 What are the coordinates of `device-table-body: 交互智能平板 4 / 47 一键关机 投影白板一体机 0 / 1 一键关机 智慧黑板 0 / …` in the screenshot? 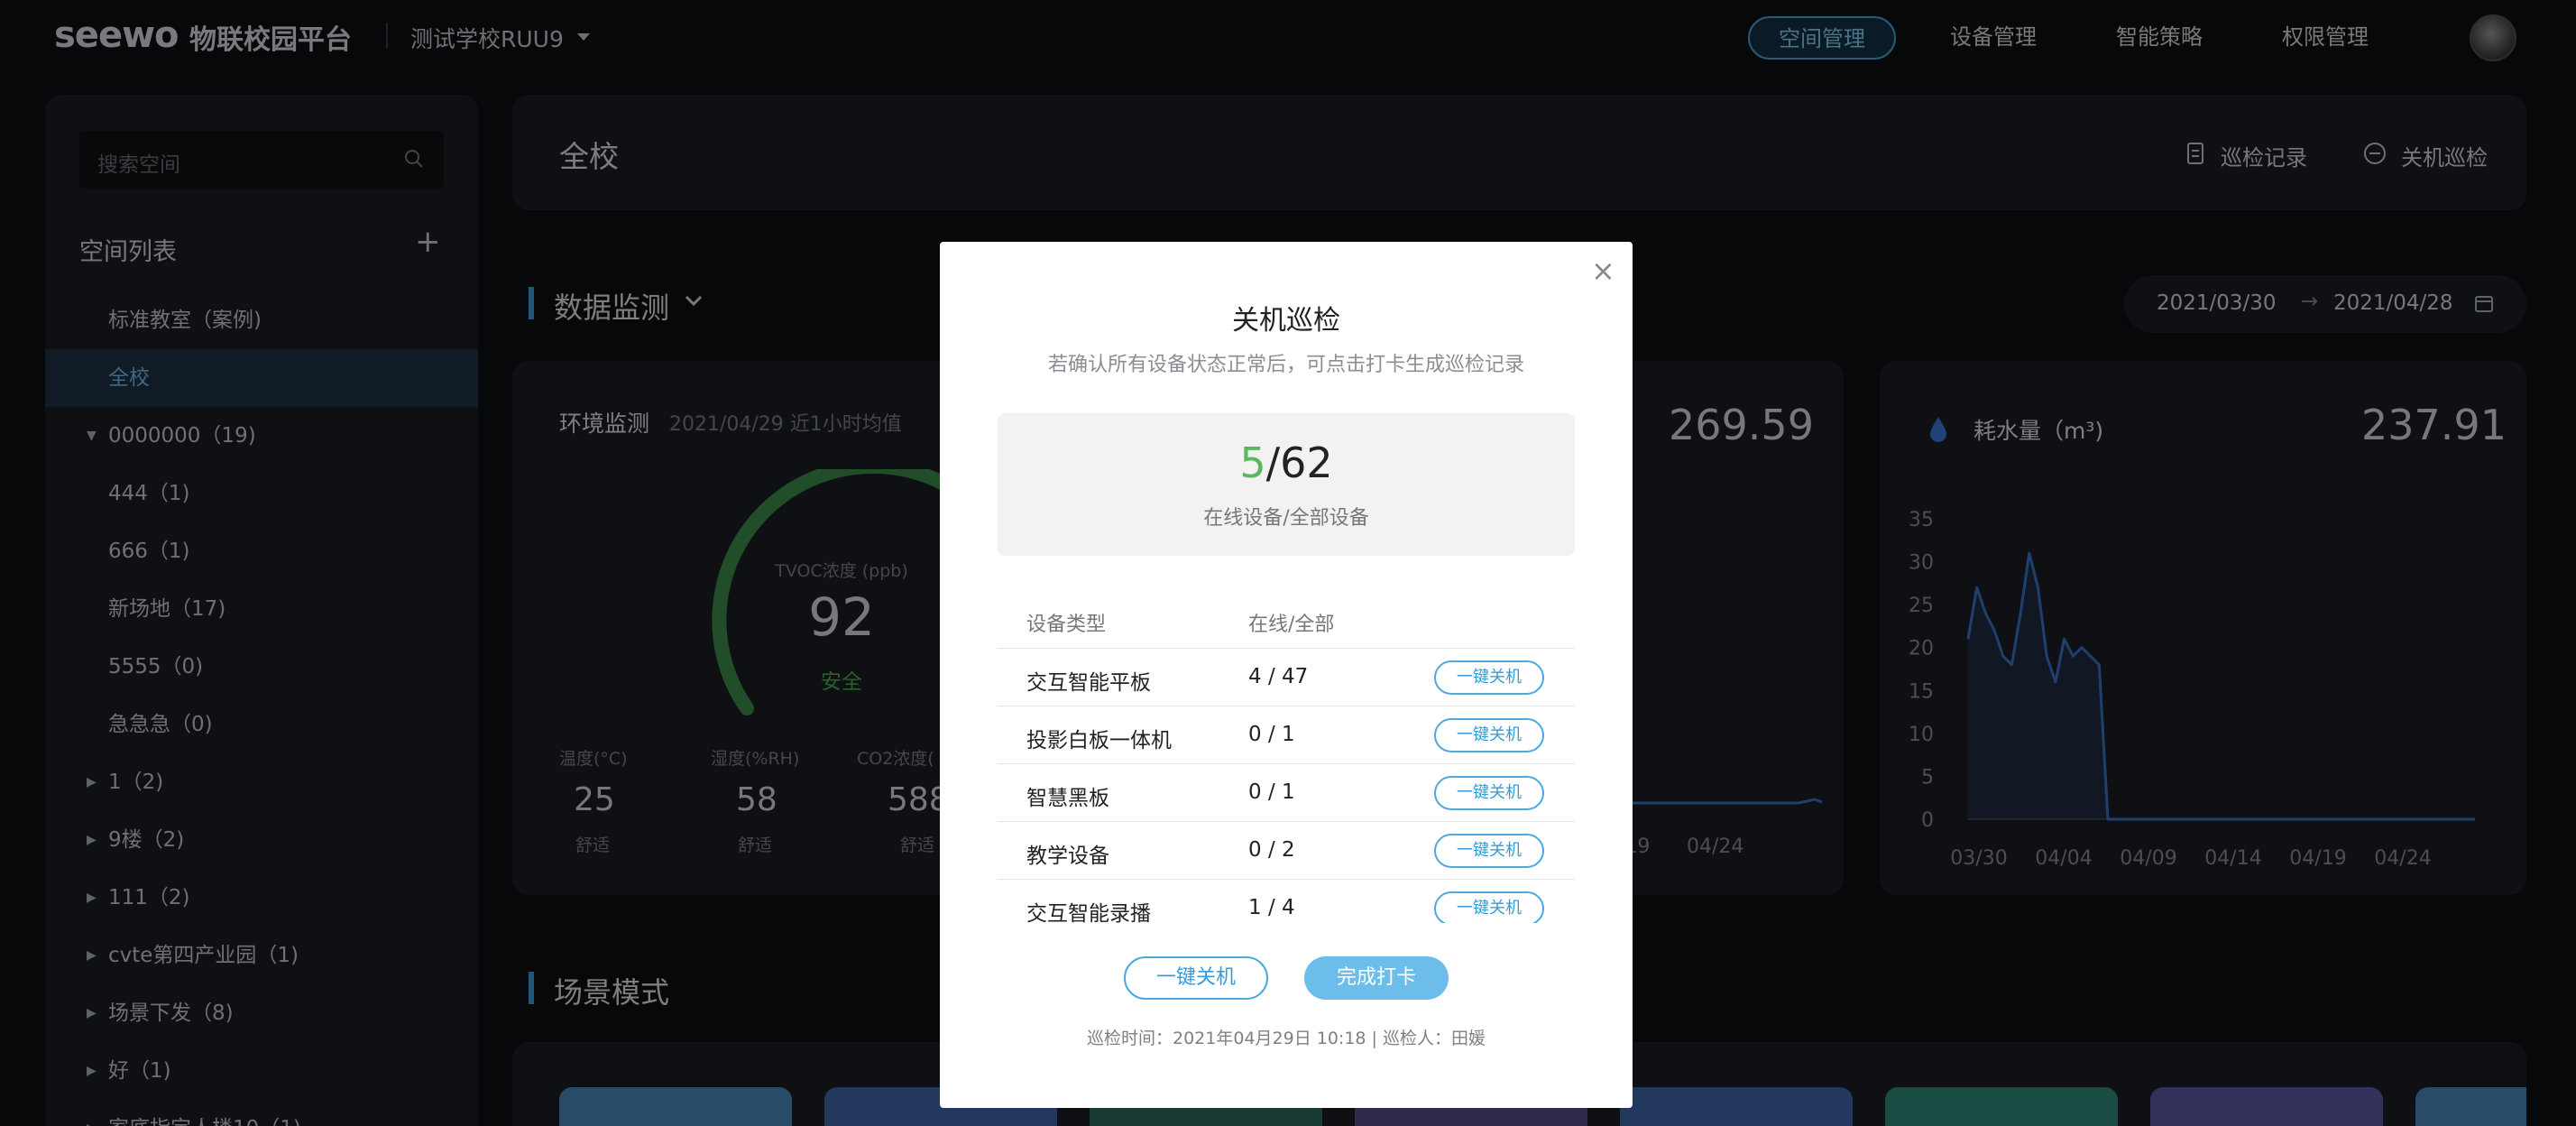 It's located at (1287, 785).